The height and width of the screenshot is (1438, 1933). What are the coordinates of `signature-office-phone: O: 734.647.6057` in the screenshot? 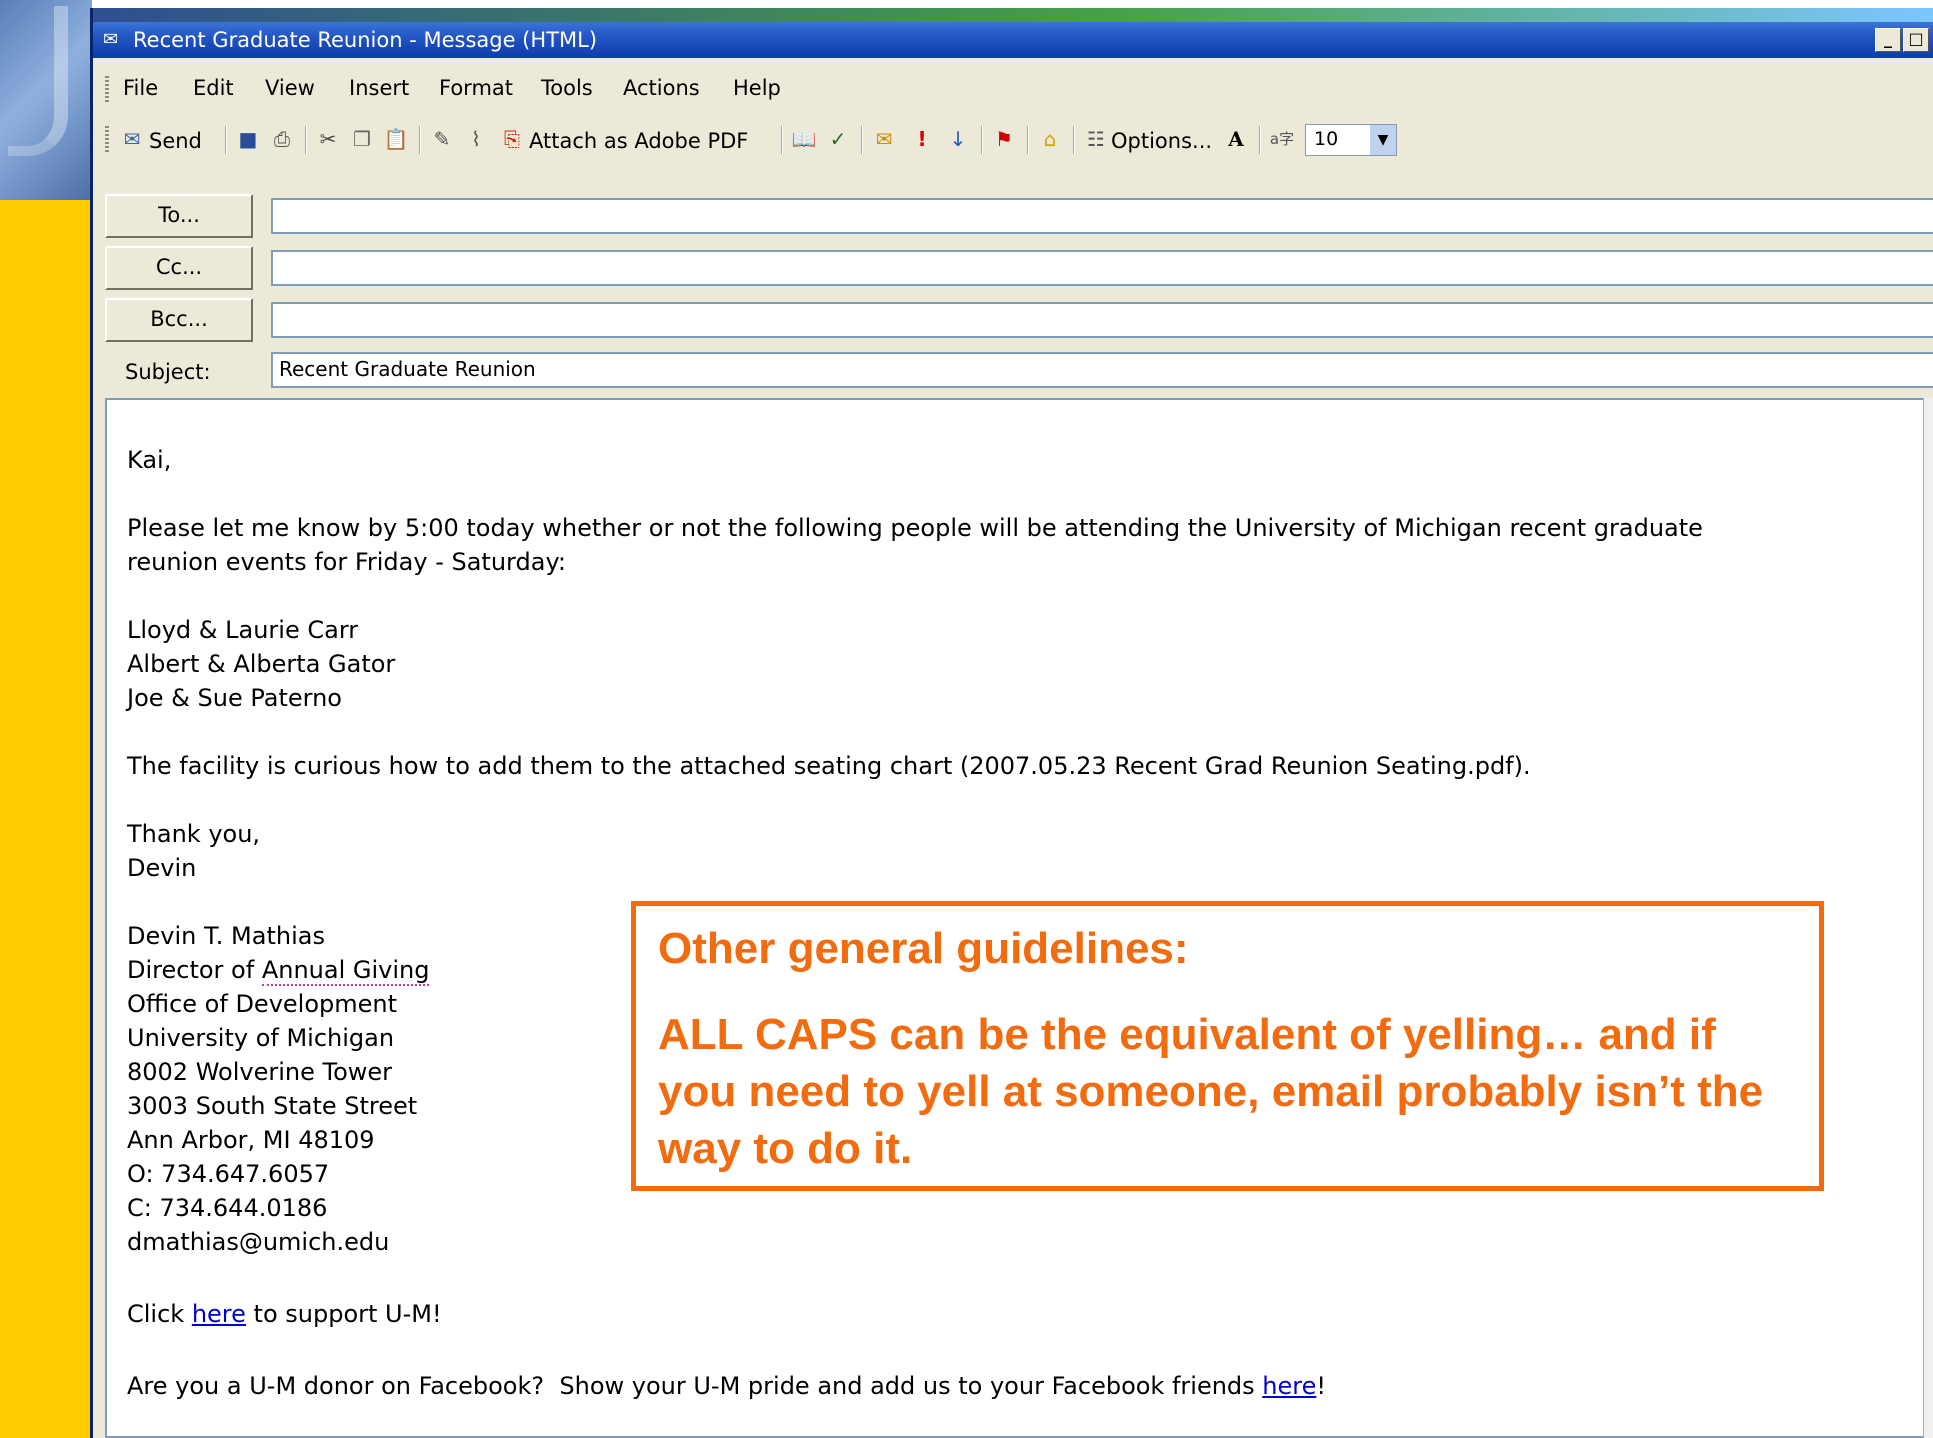 It's located at (228, 1174).